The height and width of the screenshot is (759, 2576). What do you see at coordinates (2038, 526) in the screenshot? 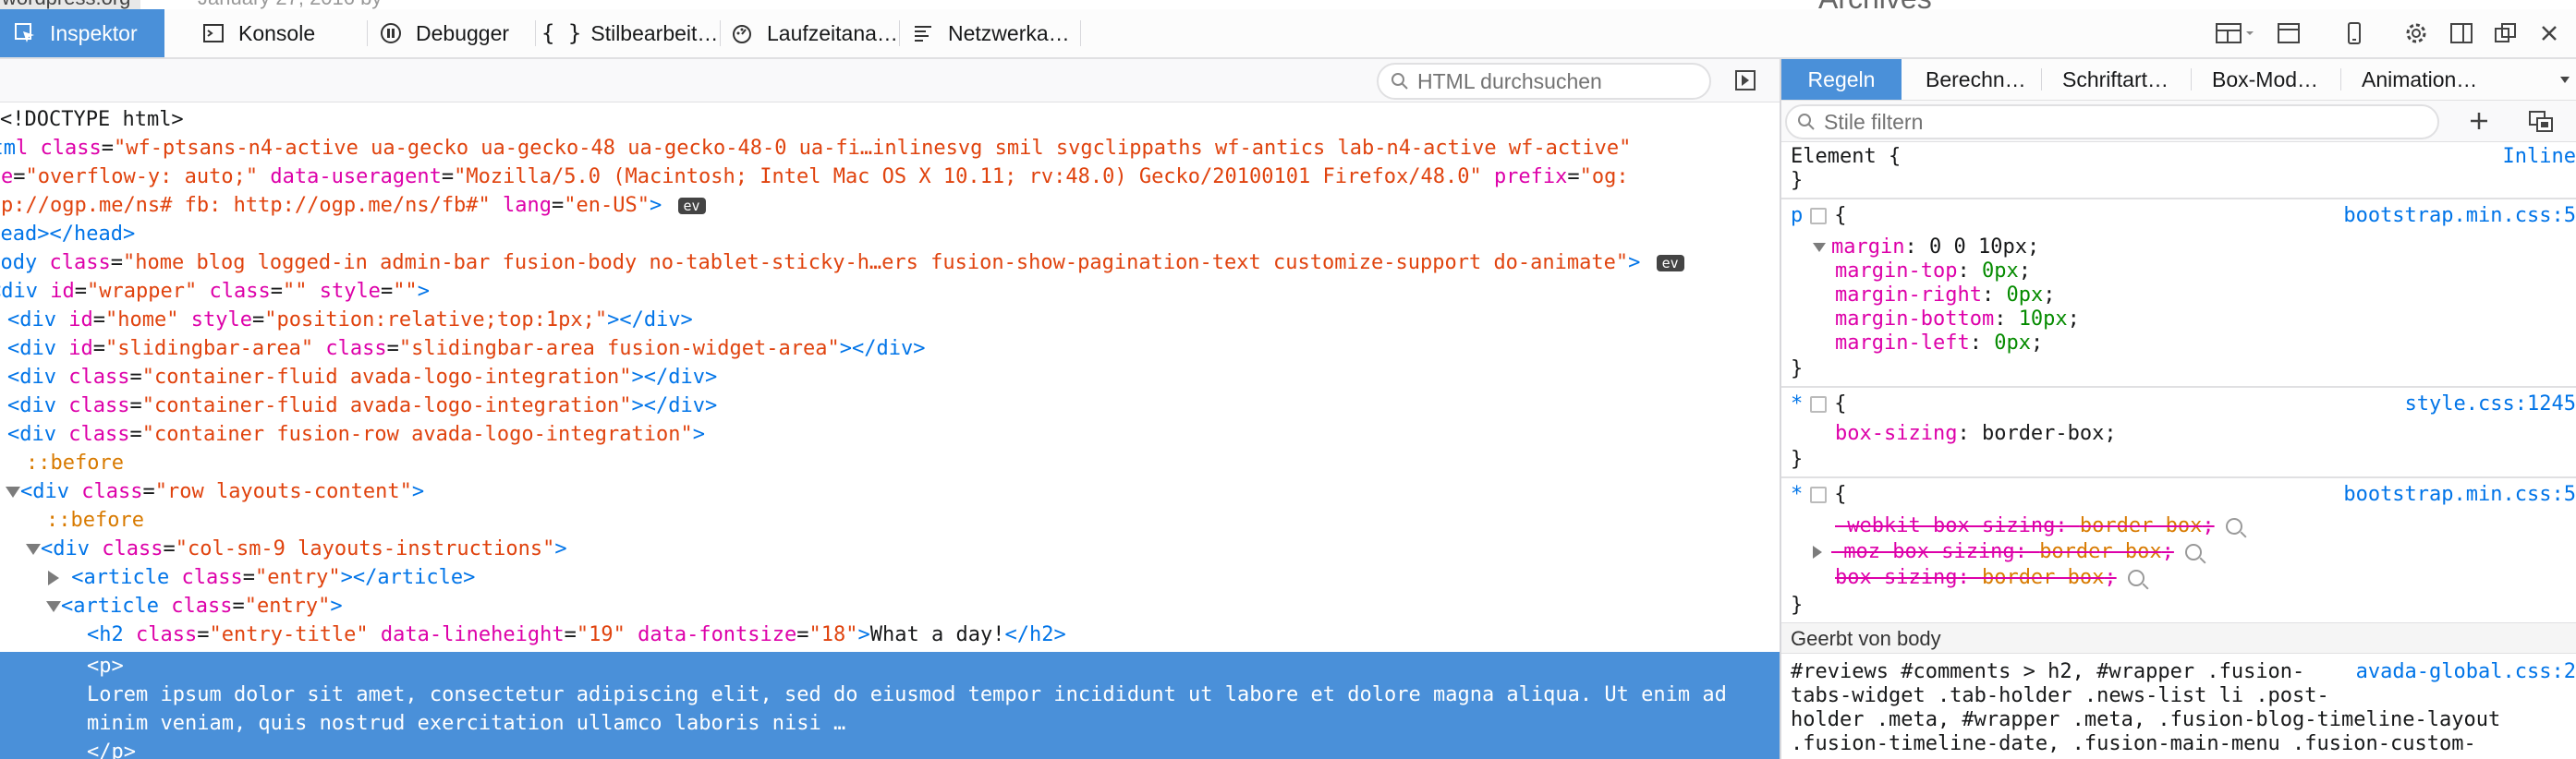
I see `overridden-property: -webkit-box-sizing: border-box;` at bounding box center [2038, 526].